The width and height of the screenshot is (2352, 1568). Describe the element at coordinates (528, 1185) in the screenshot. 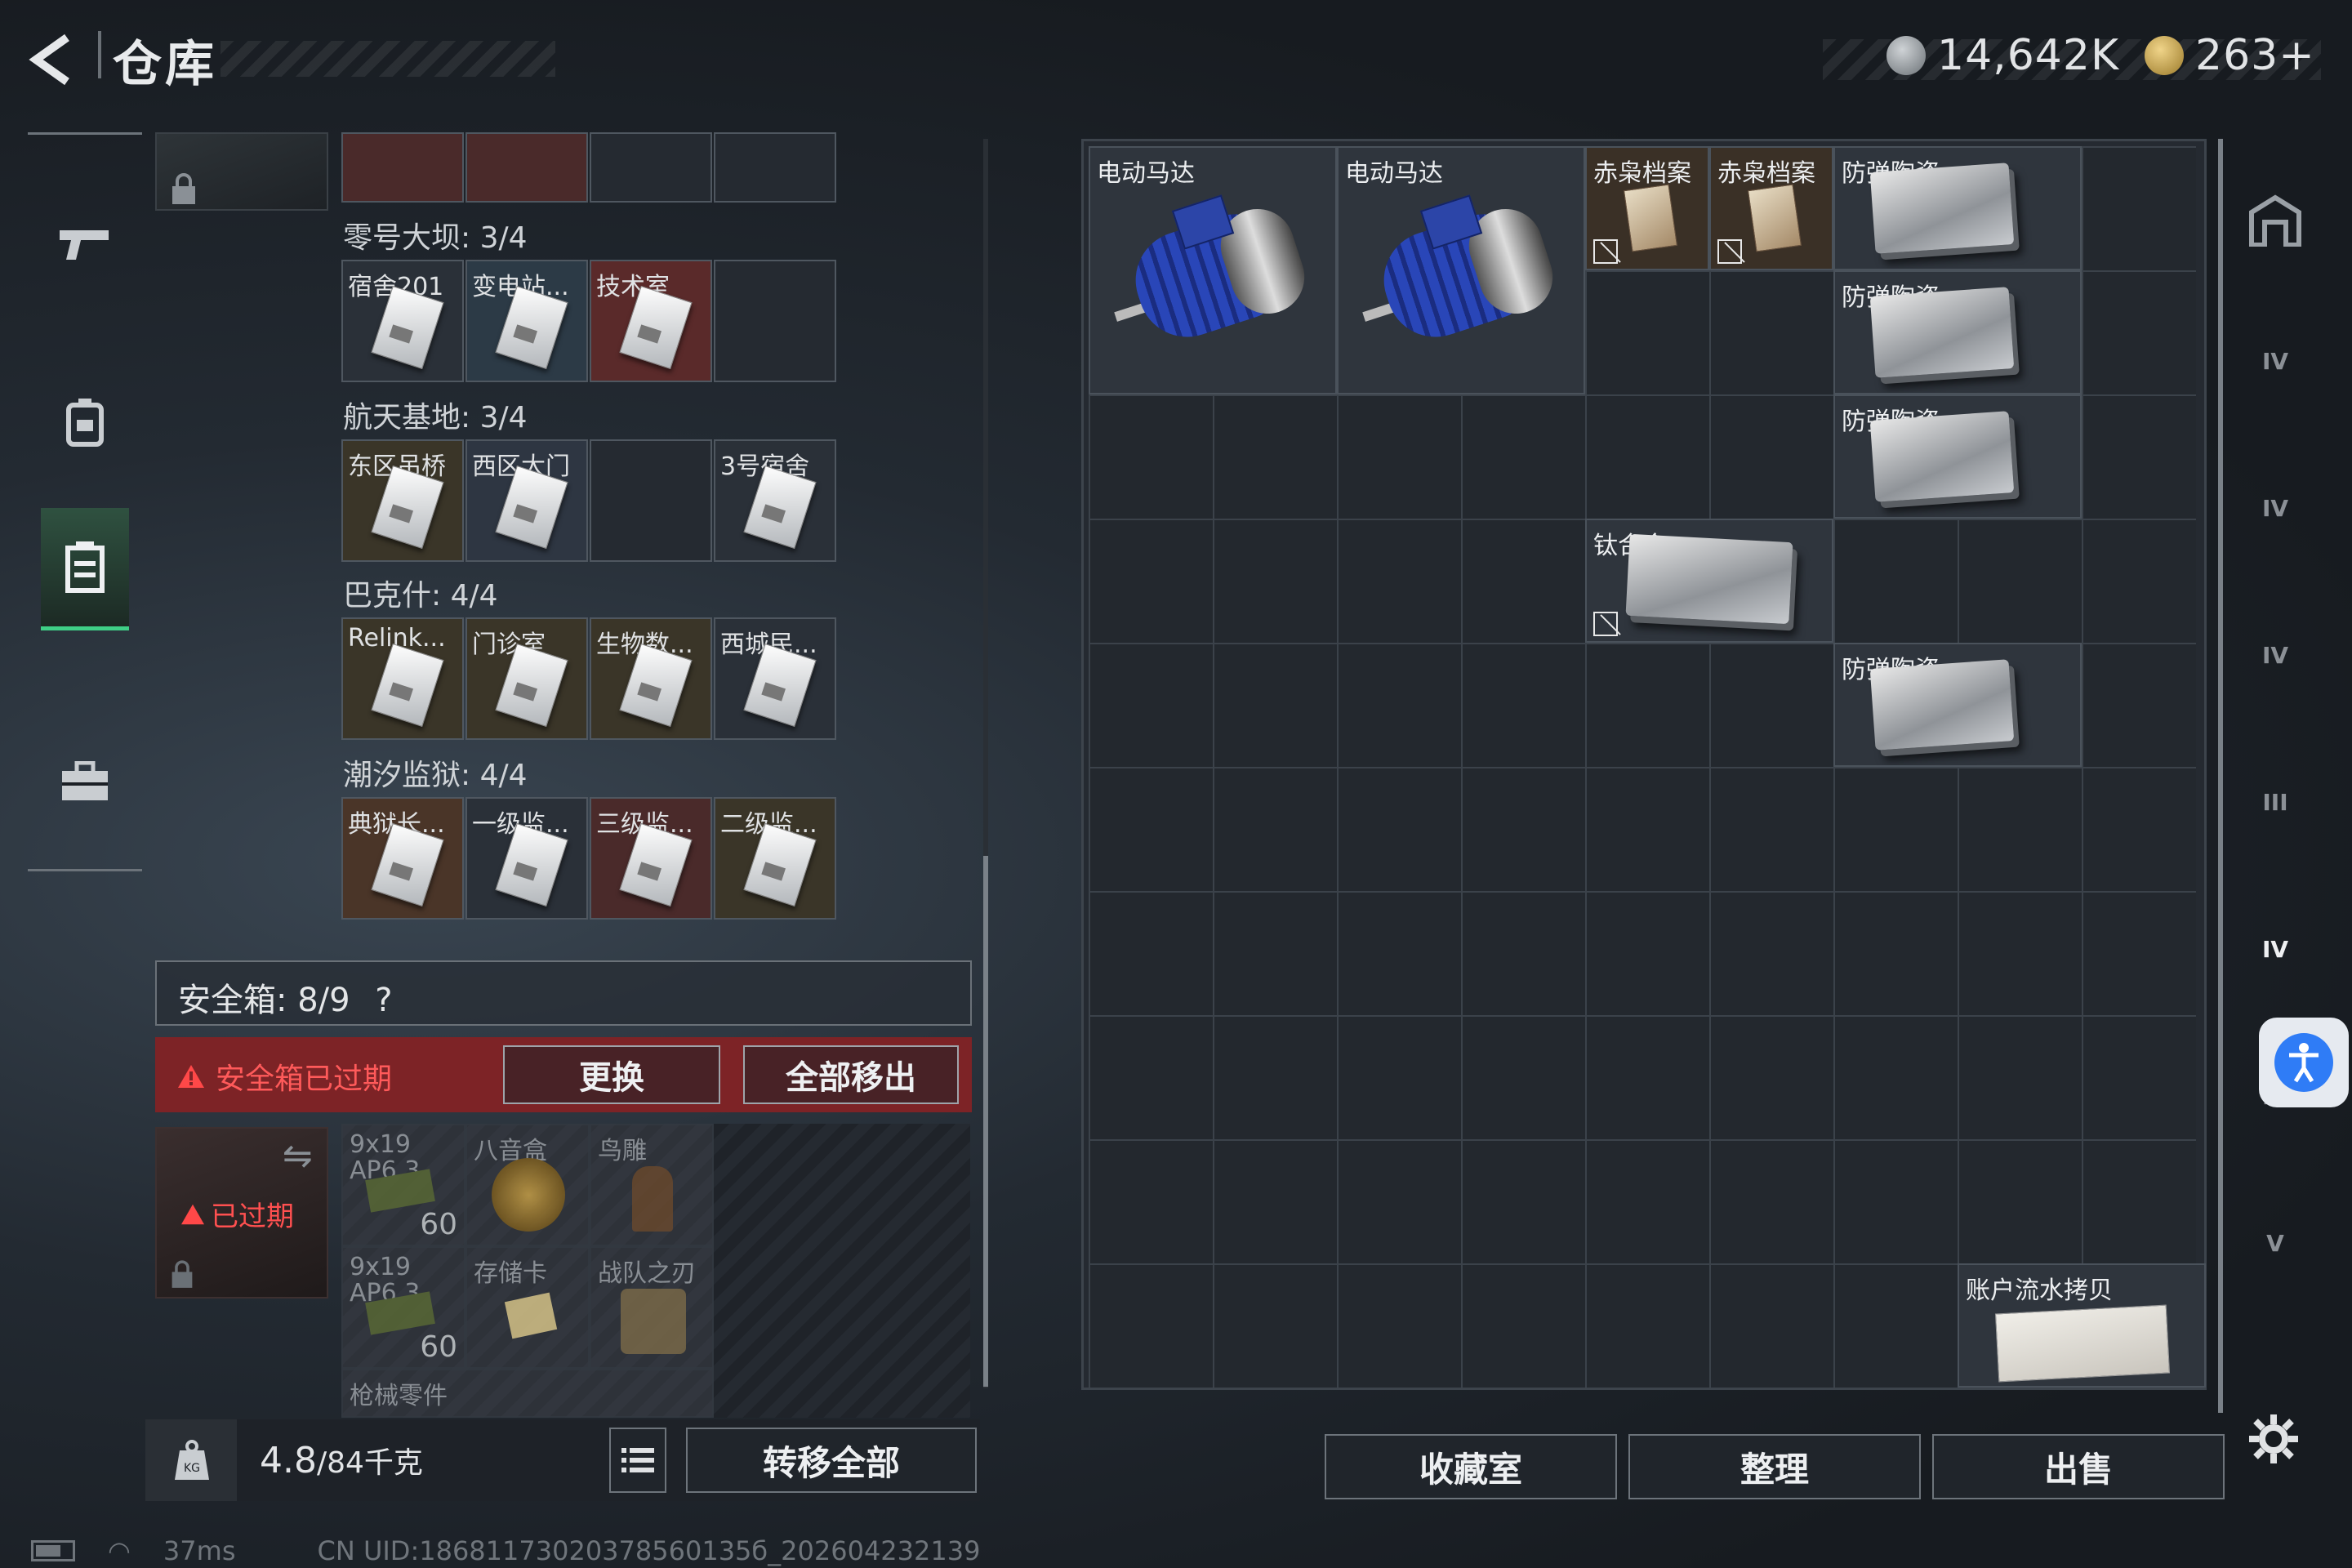

I see `safe-item-music-box: 八音盒` at that location.